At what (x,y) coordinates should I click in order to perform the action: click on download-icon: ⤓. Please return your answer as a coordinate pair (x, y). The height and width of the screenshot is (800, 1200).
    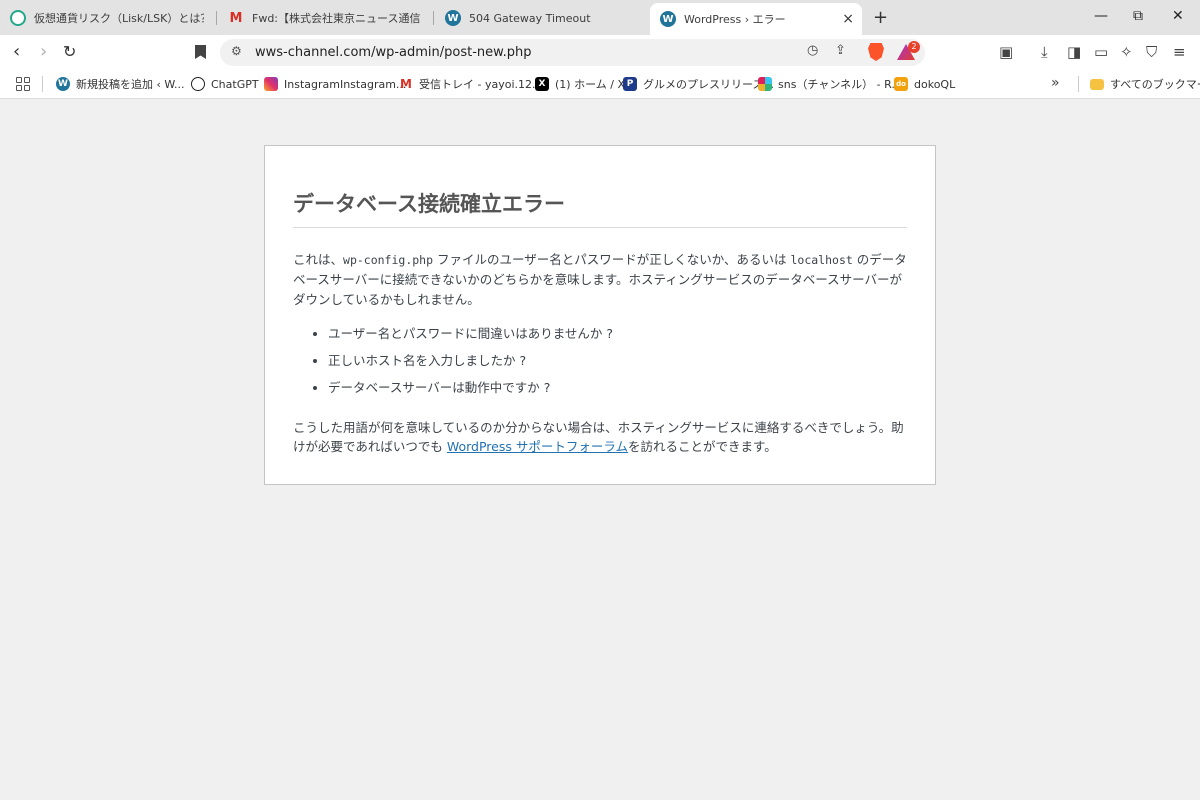
    Looking at the image, I should click on (1044, 52).